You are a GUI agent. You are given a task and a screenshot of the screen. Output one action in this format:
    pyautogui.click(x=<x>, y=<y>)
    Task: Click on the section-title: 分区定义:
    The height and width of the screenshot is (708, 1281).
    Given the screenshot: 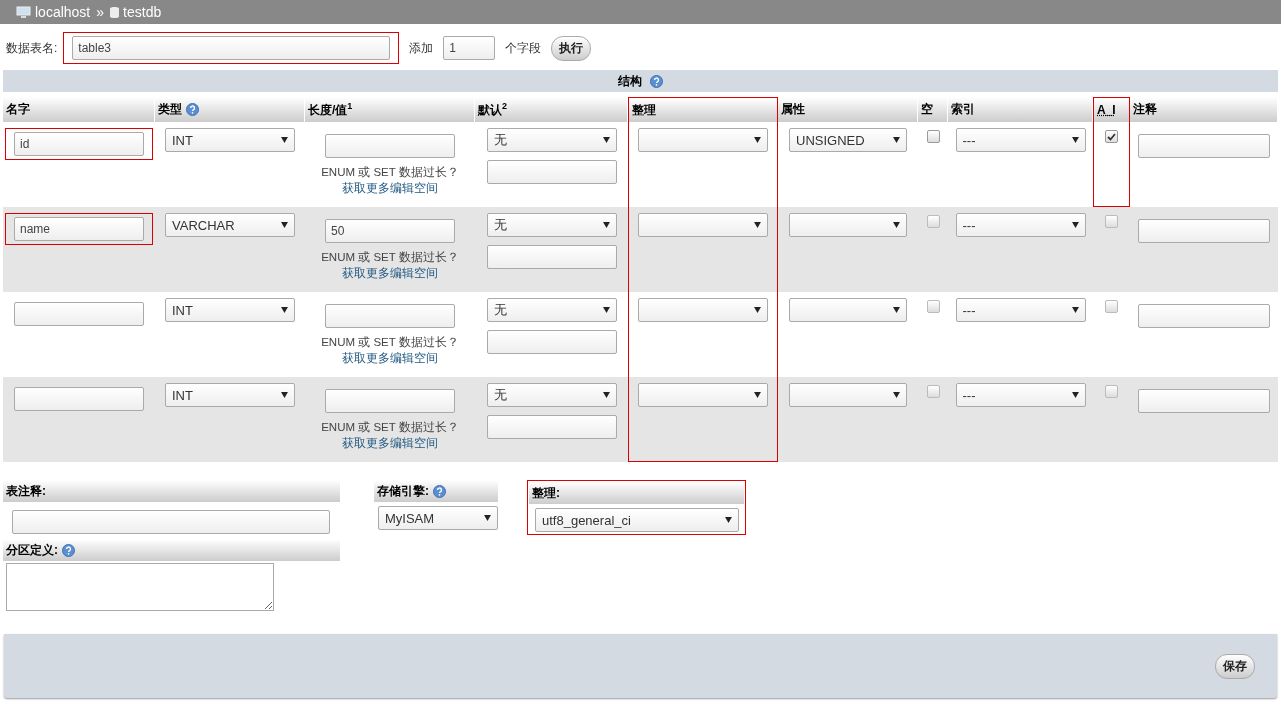 What is the action you would take?
    pyautogui.click(x=32, y=550)
    